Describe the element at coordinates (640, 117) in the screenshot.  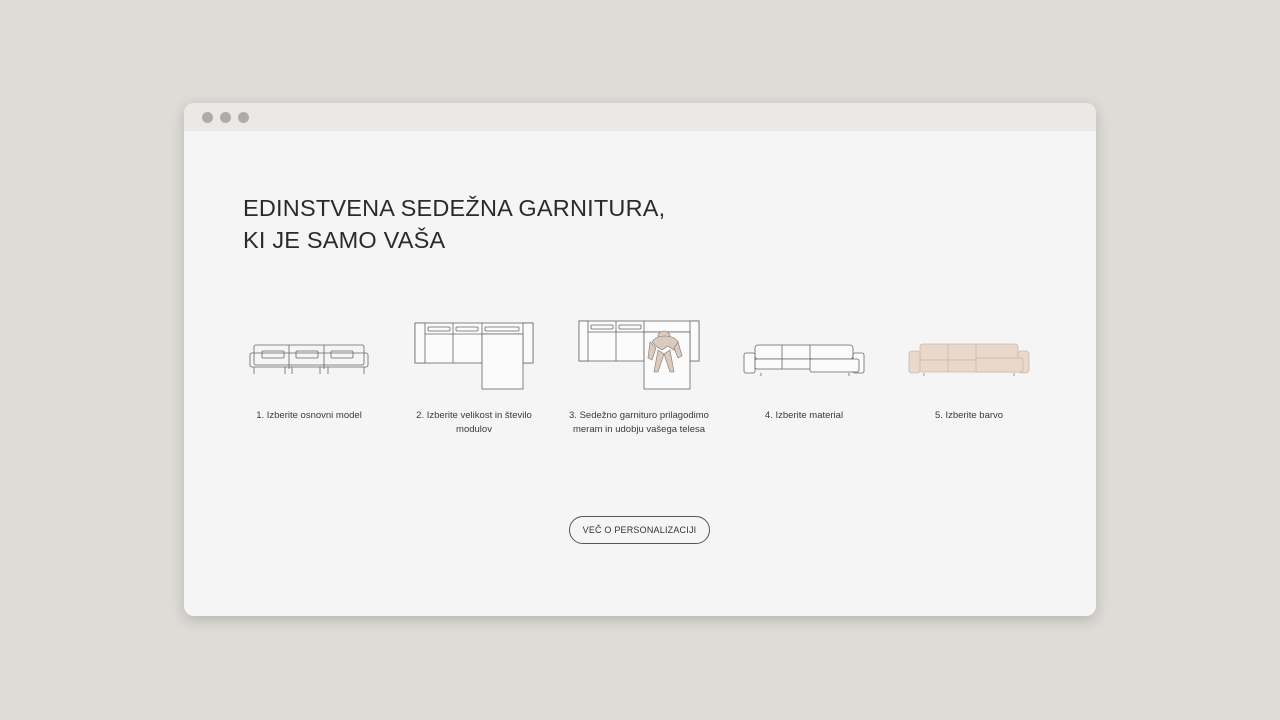
I see `window-titlebar` at that location.